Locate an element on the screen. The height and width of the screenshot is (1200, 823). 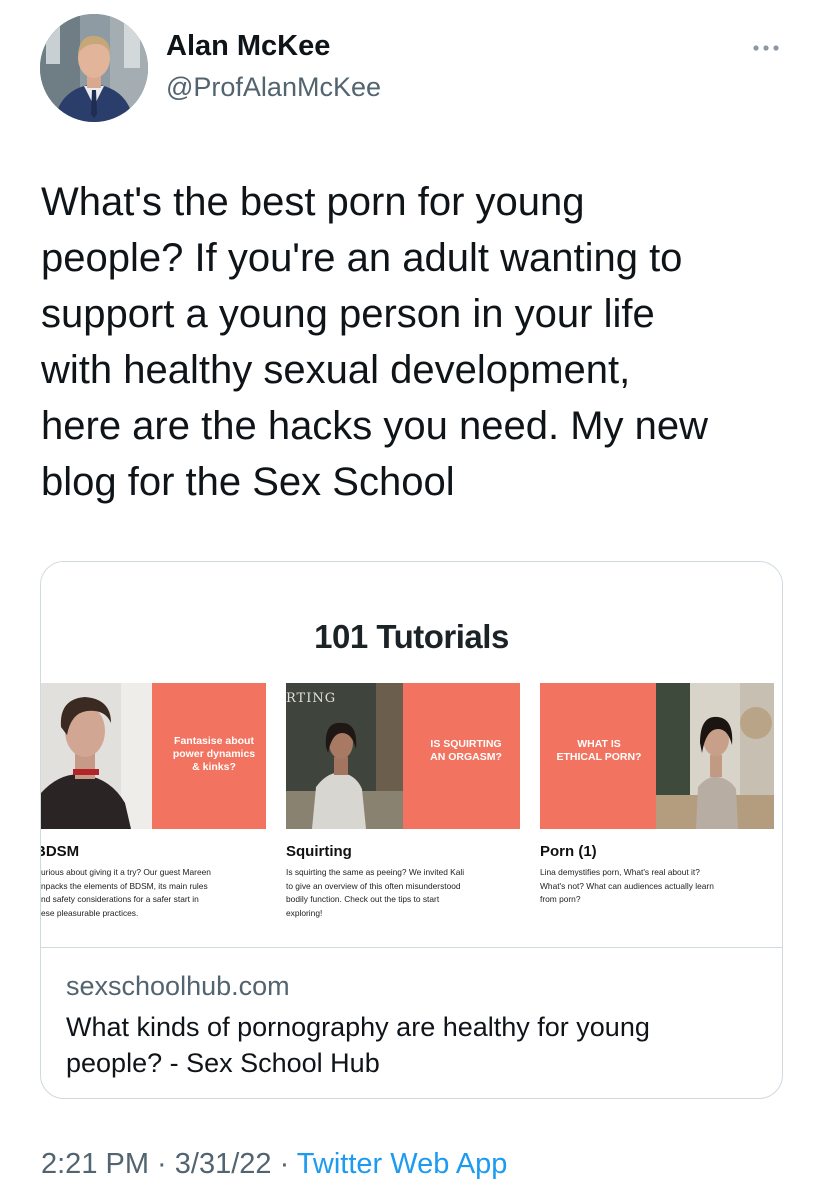
tile-line: AN ORGASM? is located at coordinates (466, 757).